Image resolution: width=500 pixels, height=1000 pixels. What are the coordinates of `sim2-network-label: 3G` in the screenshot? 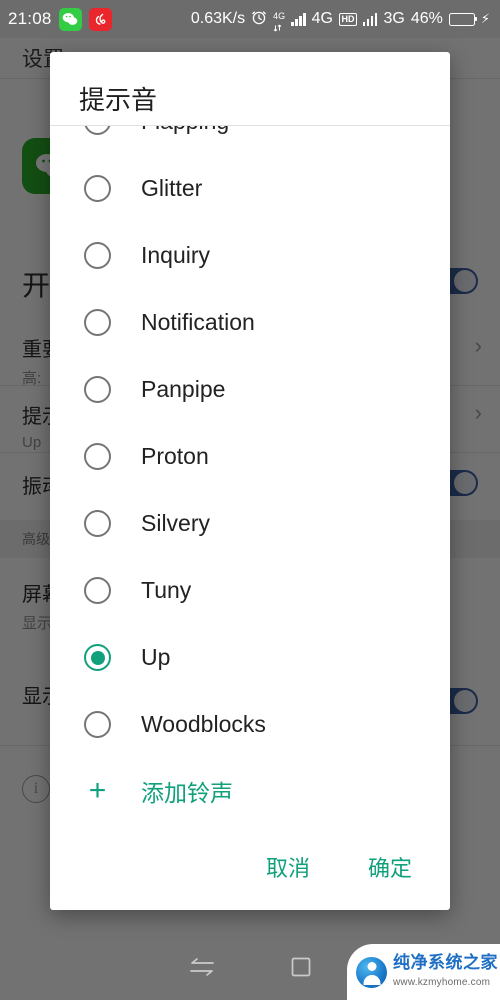 It's located at (394, 18).